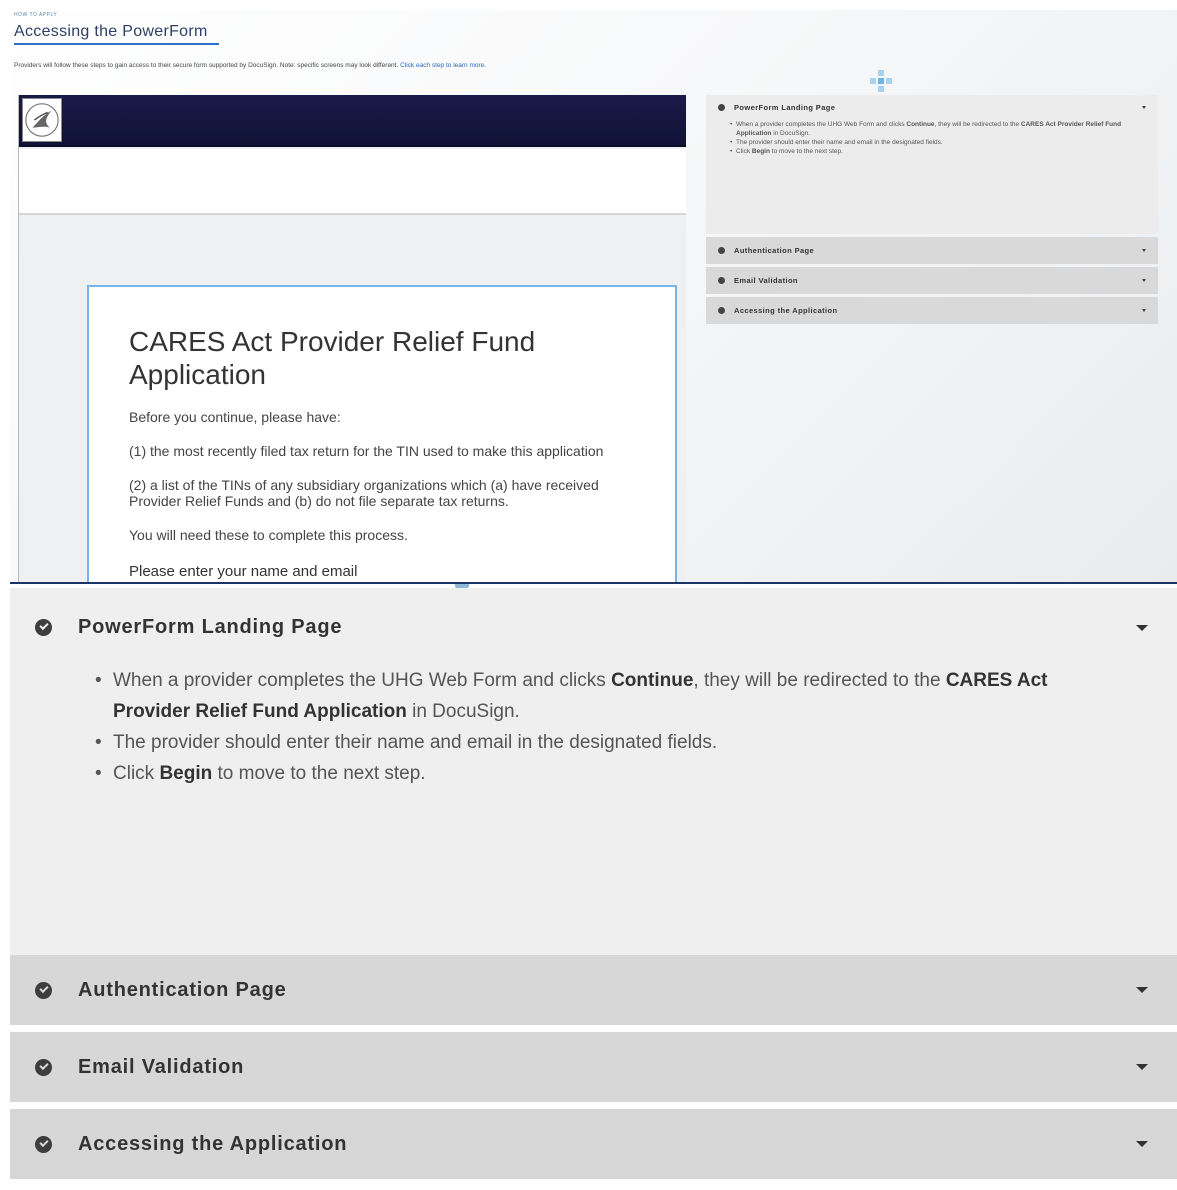 The image size is (1177, 1190). I want to click on plus-pattern-icon, so click(881, 81).